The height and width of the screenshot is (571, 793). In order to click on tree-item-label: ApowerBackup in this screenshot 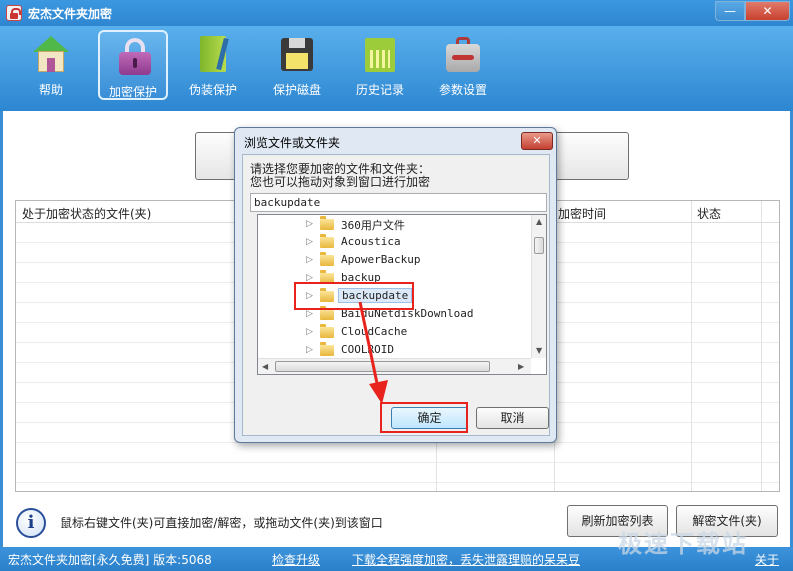, I will do `click(381, 259)`.